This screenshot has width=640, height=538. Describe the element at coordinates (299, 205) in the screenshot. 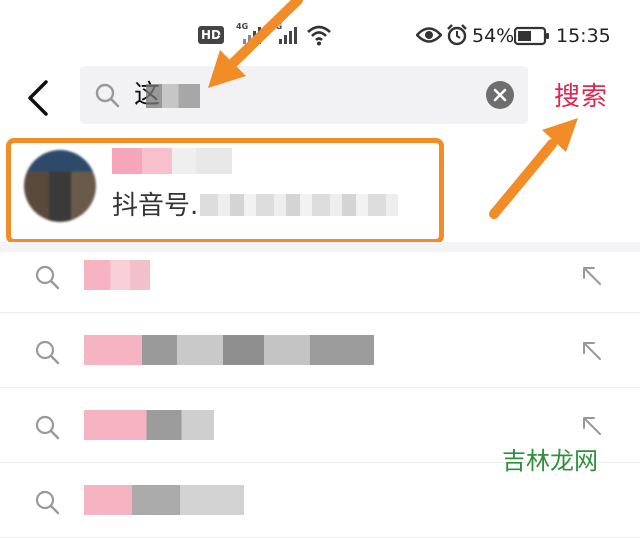

I see `redacted-douyin-id` at that location.